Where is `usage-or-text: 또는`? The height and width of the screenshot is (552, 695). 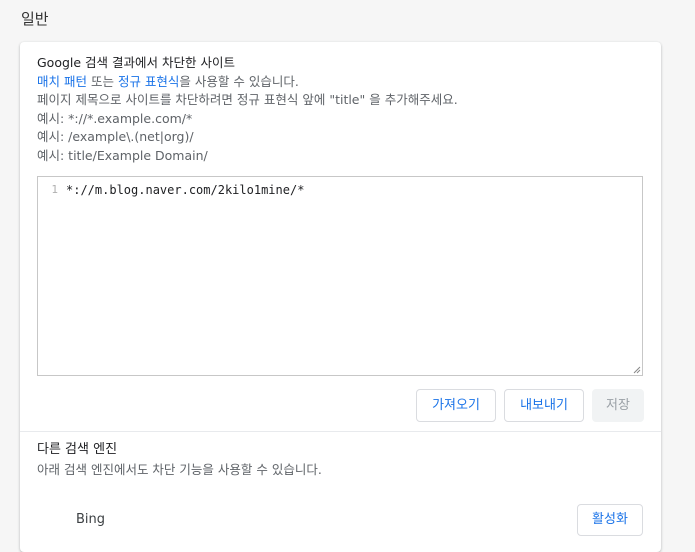 usage-or-text: 또는 is located at coordinates (102, 81).